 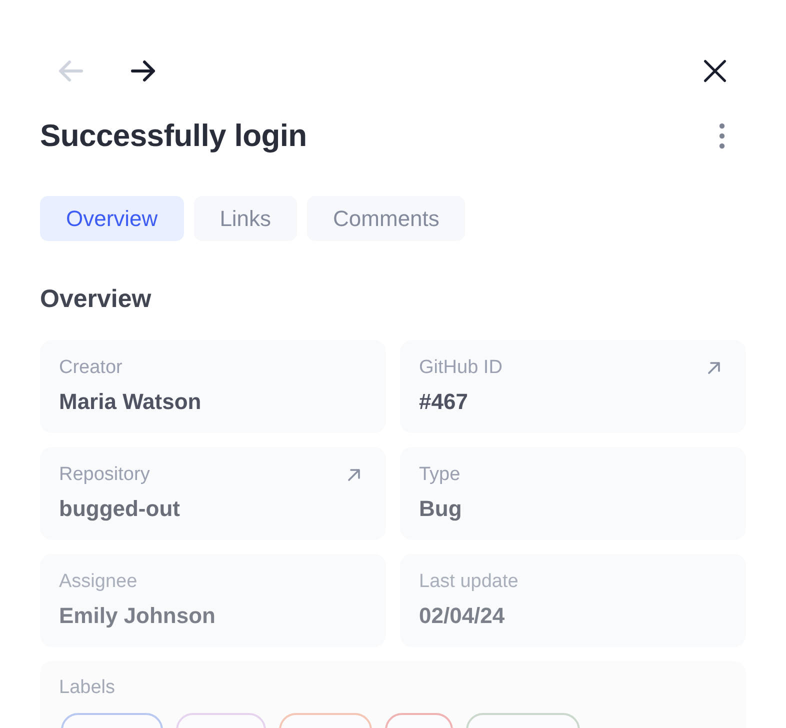 What do you see at coordinates (715, 71) in the screenshot?
I see `close-icon` at bounding box center [715, 71].